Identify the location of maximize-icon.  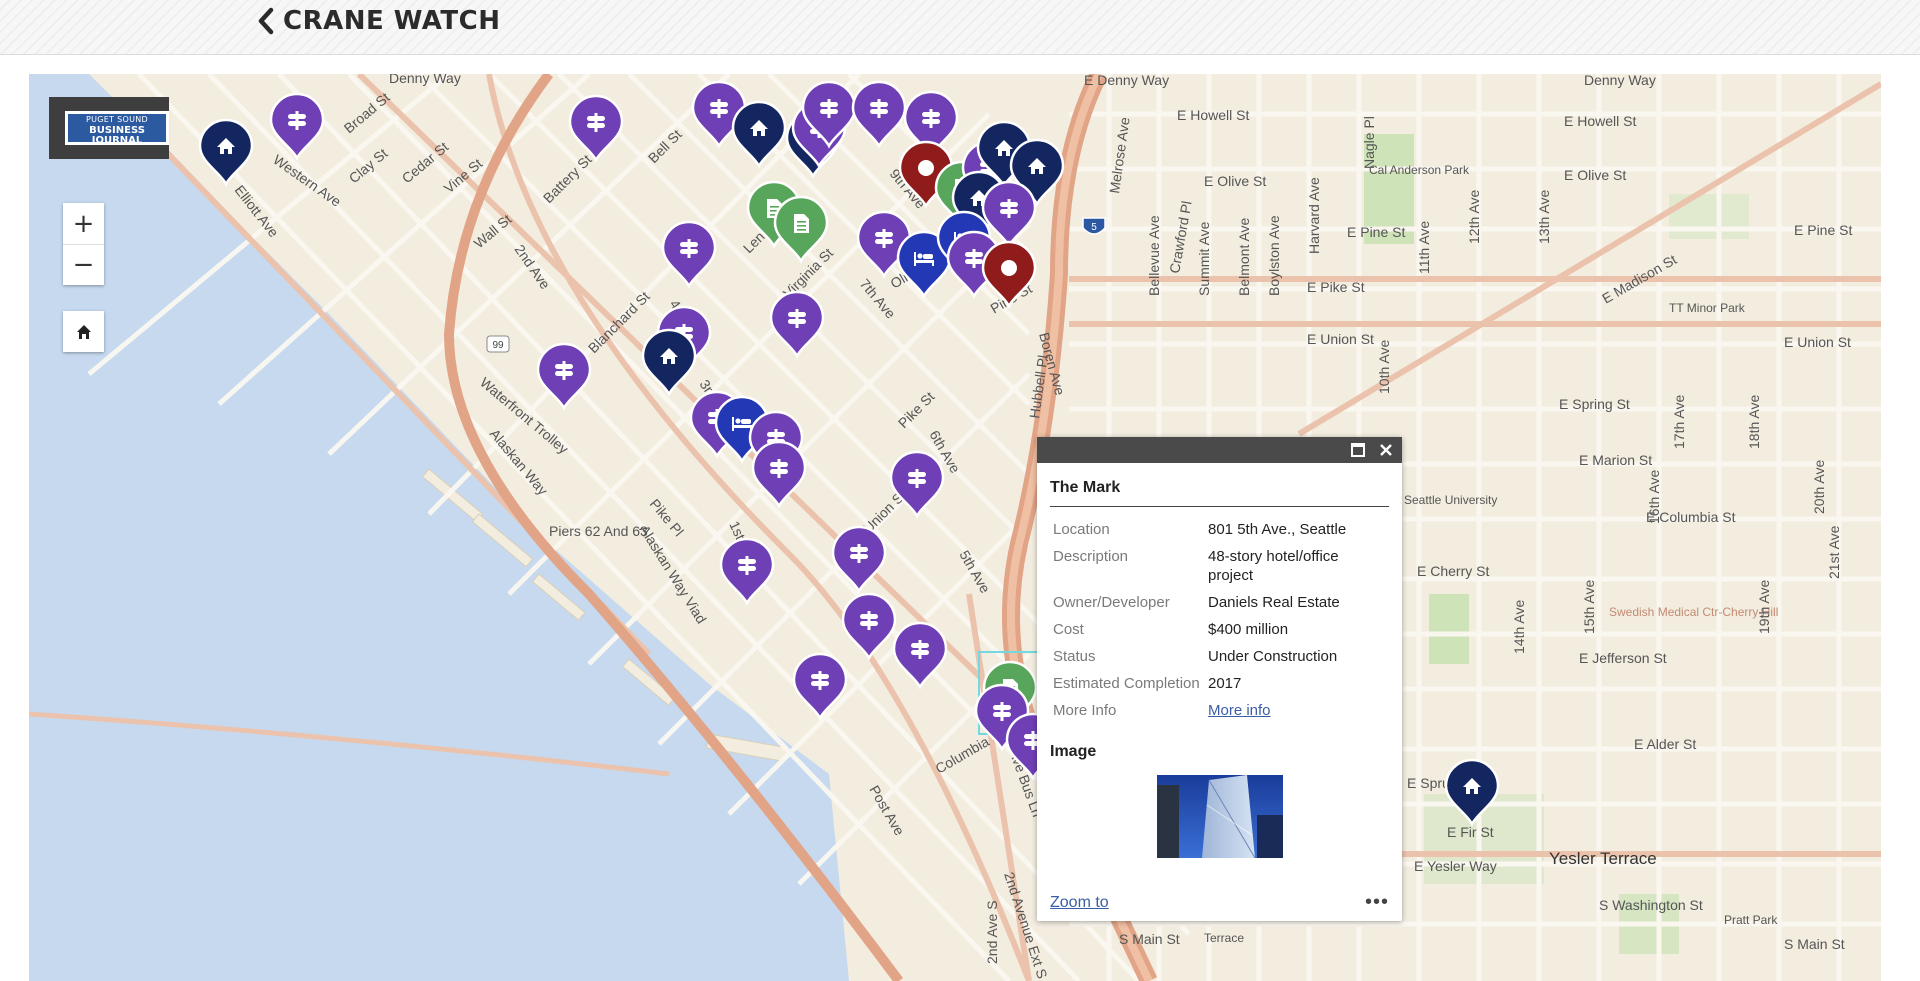
(1358, 450).